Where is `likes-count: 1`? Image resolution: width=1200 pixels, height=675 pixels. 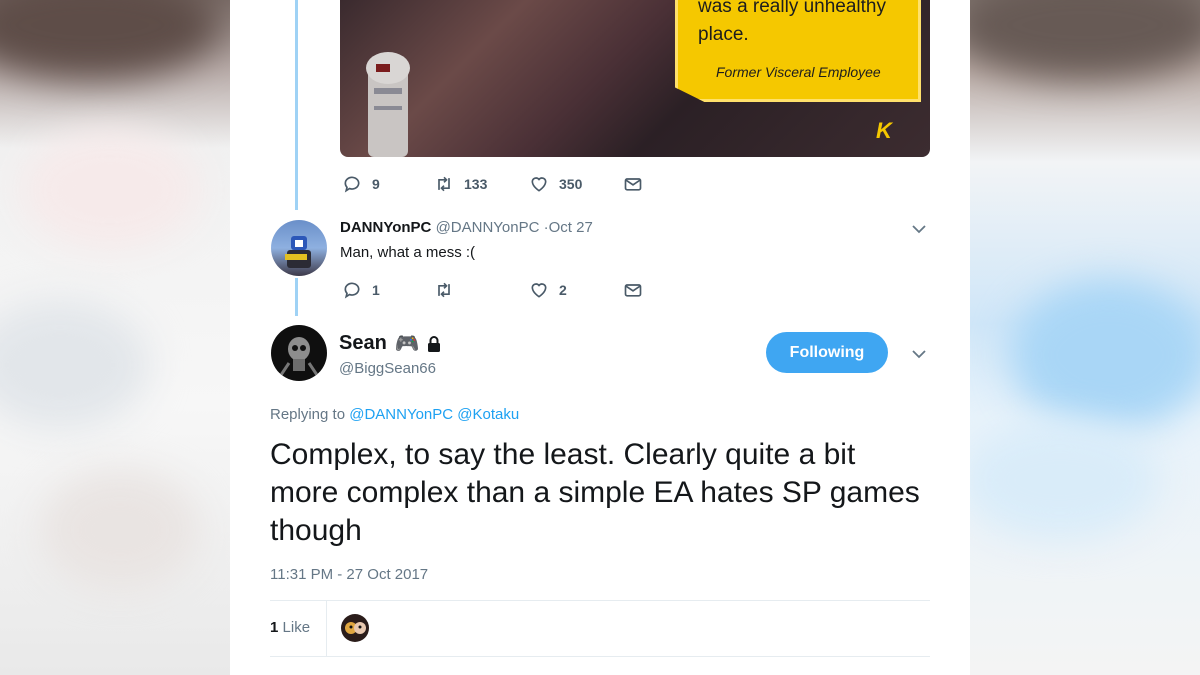 likes-count: 1 is located at coordinates (274, 627).